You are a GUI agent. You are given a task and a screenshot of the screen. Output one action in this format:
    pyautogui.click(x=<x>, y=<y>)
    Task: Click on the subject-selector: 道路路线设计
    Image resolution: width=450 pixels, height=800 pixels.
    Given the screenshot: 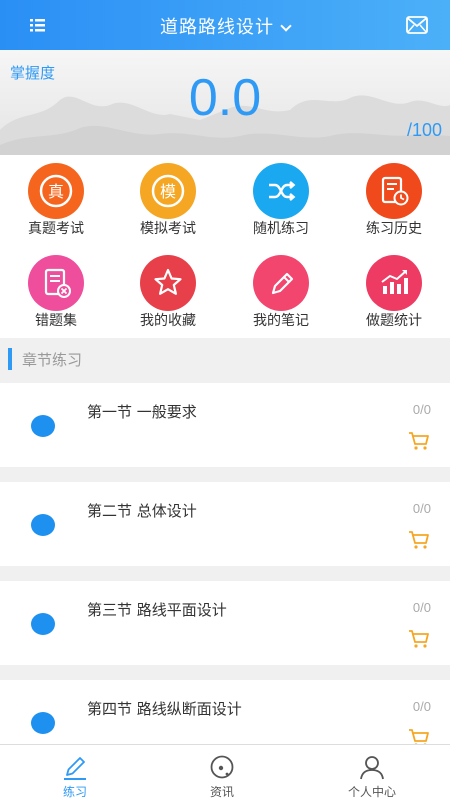 What is the action you would take?
    pyautogui.click(x=225, y=26)
    